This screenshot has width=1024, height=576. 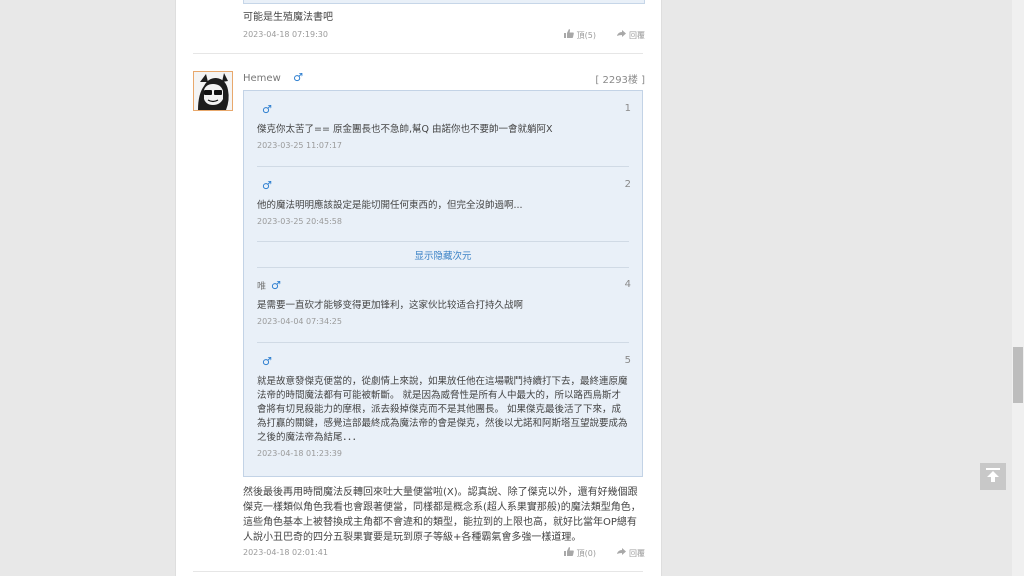 I want to click on username: Hemew, so click(x=262, y=78).